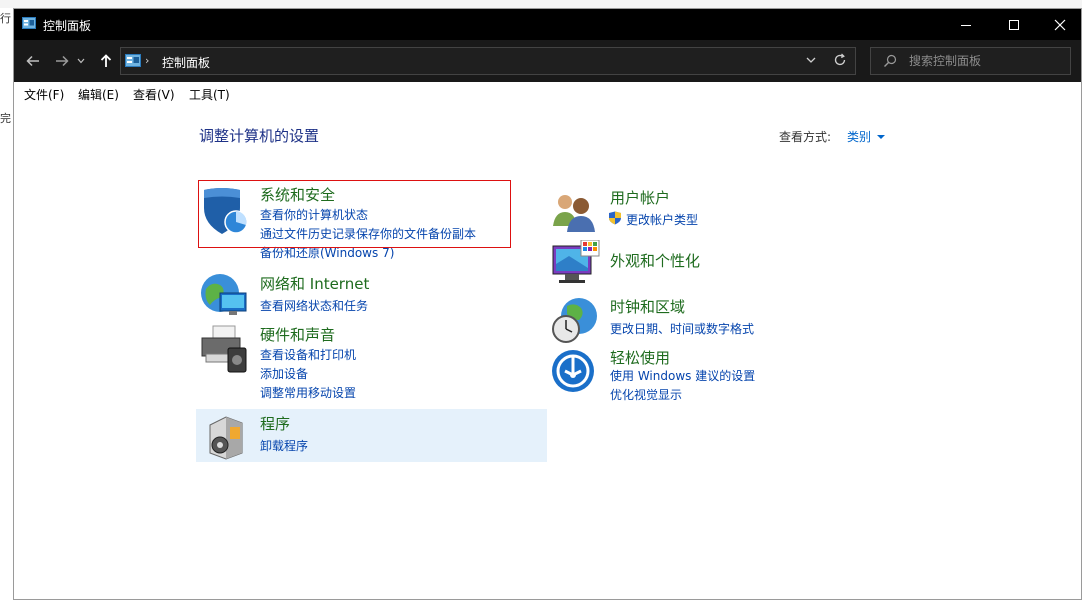 This screenshot has height=604, width=1082. Describe the element at coordinates (615, 219) in the screenshot. I see `uac-shield-icon` at that location.